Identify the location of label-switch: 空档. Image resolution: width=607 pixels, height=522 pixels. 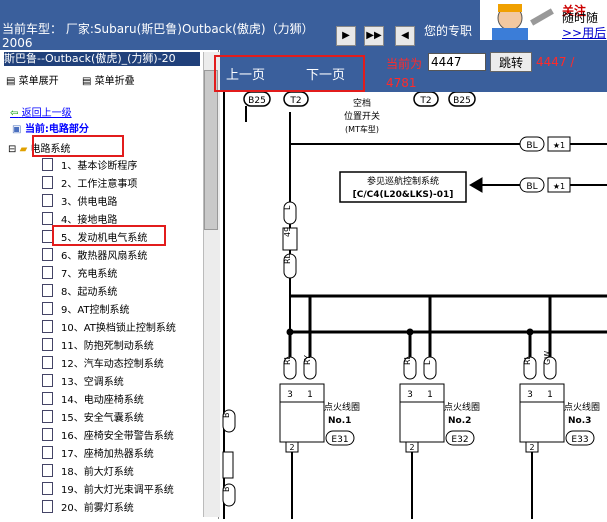
(362, 103).